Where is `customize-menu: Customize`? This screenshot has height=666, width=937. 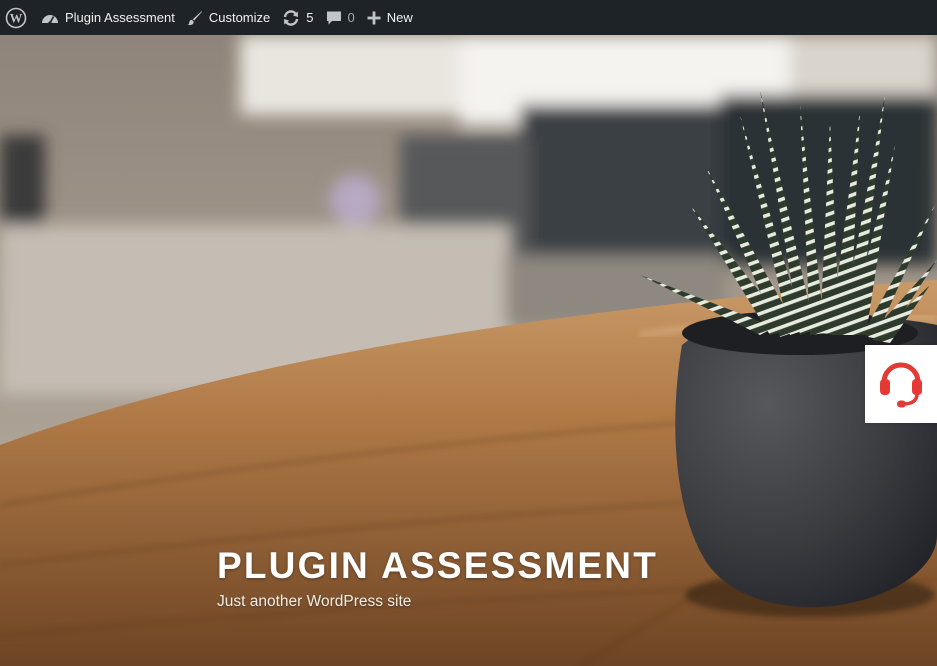 customize-menu: Customize is located at coordinates (228, 17).